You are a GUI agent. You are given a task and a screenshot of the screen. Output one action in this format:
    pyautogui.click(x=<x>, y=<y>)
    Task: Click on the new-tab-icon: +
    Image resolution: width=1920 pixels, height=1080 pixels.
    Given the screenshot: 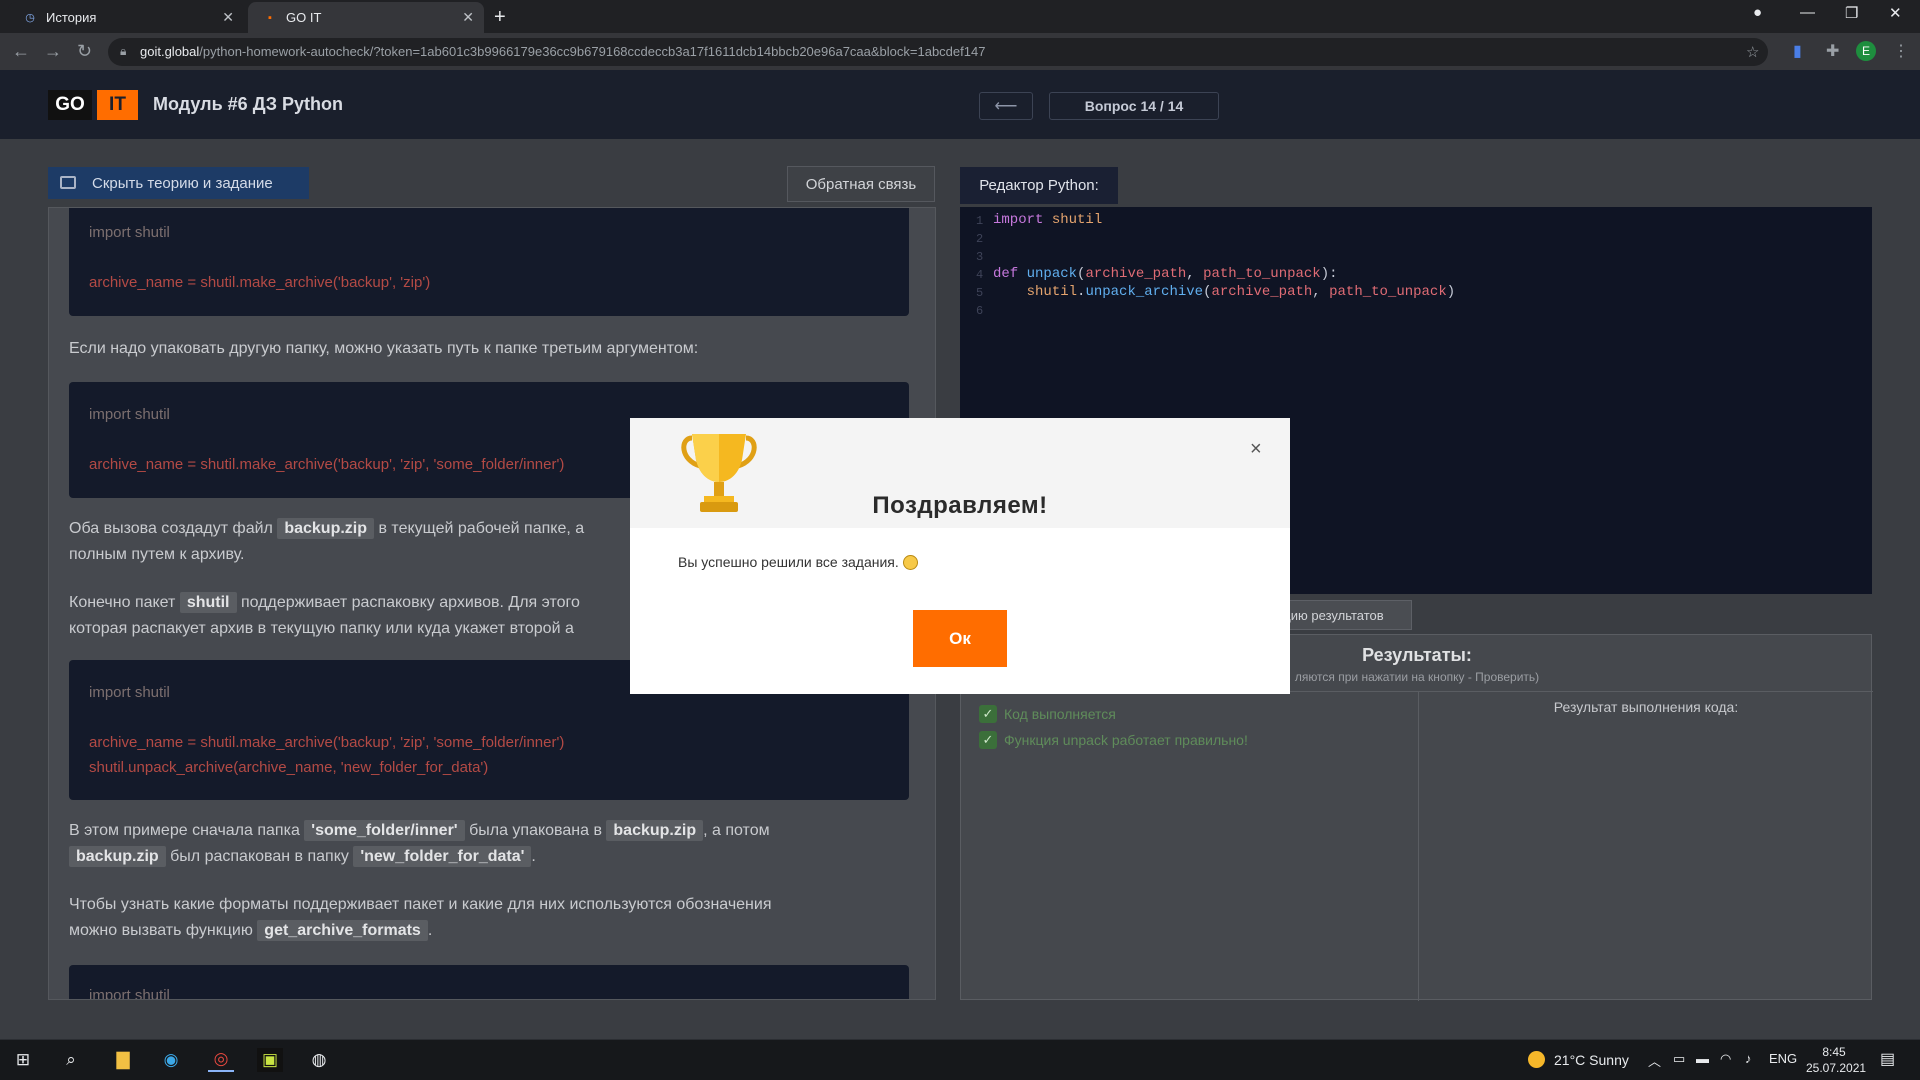 What is the action you would take?
    pyautogui.click(x=500, y=17)
    